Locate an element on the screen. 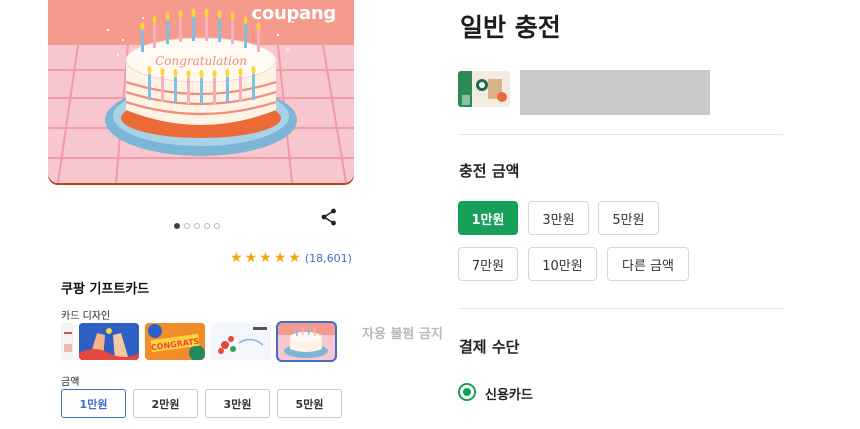 Image resolution: width=860 pixels, height=429 pixels. payment-method-heading: 결제 수단 is located at coordinates (489, 347).